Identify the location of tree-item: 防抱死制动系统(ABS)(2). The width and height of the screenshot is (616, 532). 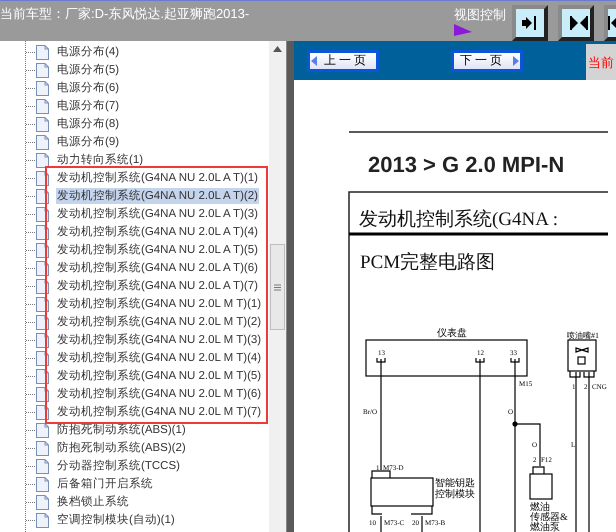
(121, 448).